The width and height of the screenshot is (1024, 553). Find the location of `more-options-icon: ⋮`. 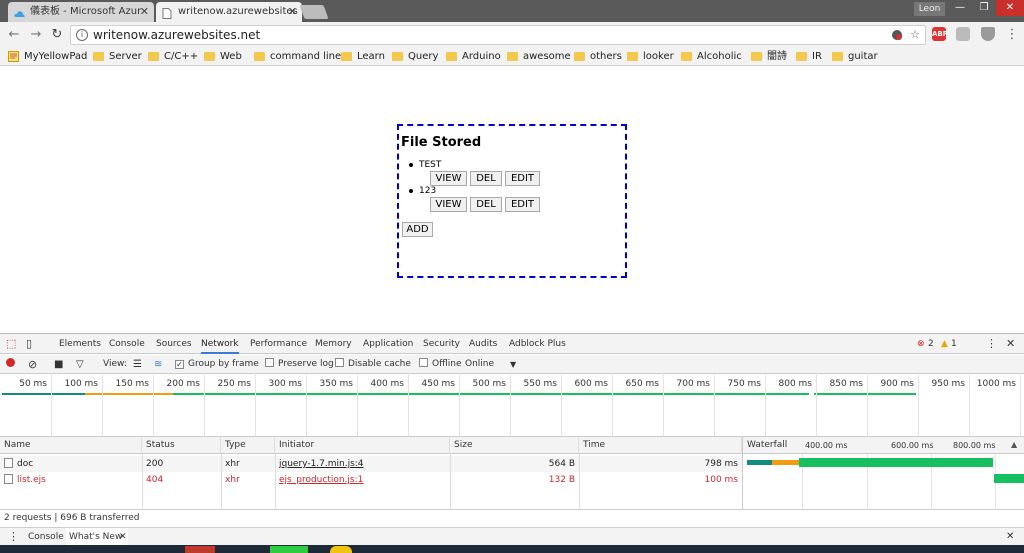

more-options-icon: ⋮ is located at coordinates (991, 344).